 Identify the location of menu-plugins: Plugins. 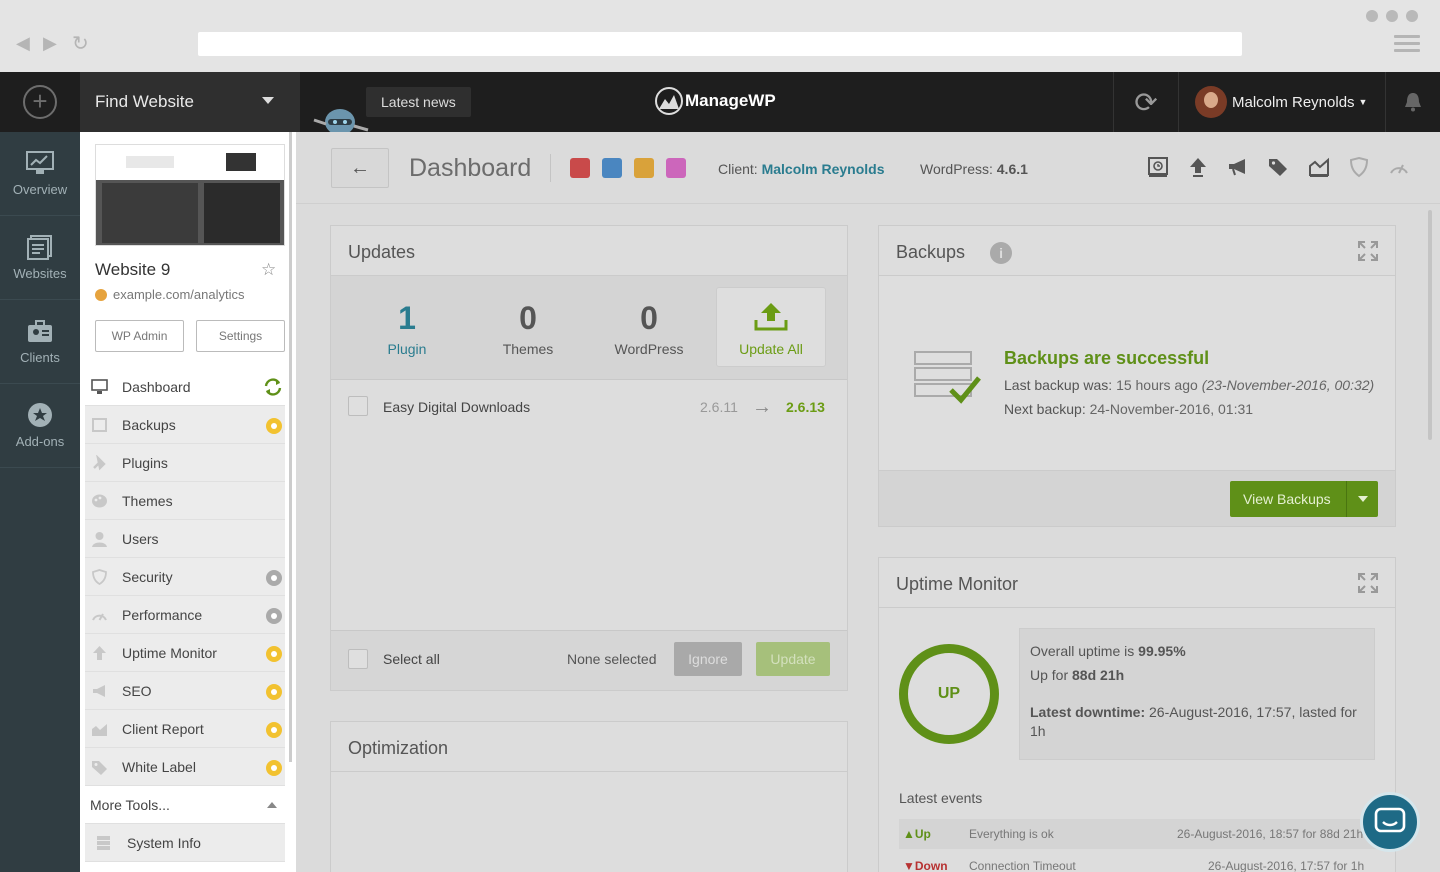
(185, 463).